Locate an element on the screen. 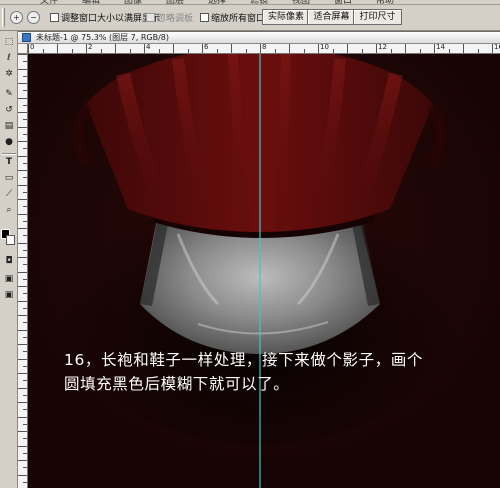  zoom-all-windows-checkbox is located at coordinates (204, 17).